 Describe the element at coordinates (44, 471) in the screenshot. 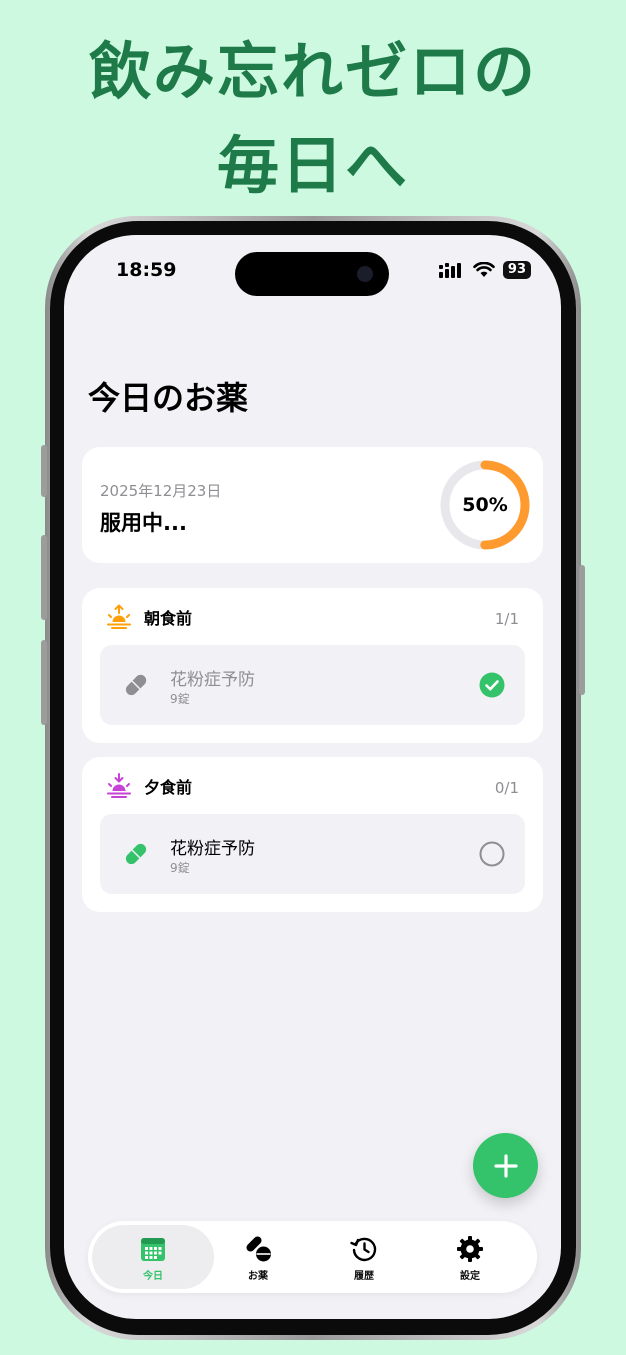

I see `action-button` at that location.